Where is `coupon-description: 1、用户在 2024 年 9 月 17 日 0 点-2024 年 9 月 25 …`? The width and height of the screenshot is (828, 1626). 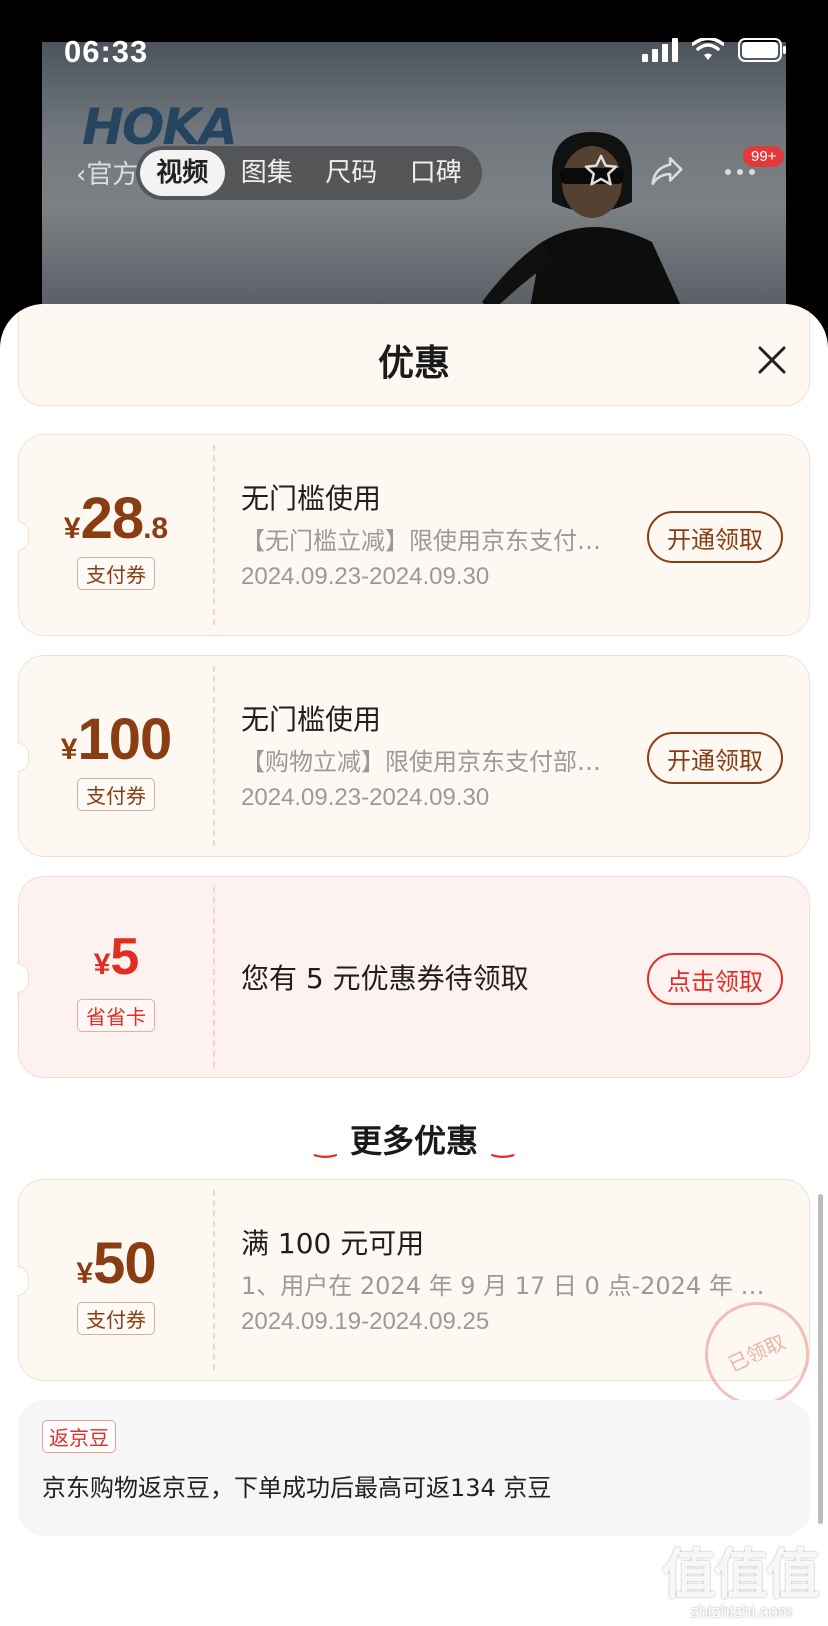
coupon-description: 1、用户在 2024 年 9 月 17 日 0 点-2024 年 9 月 25 … is located at coordinates (506, 1286).